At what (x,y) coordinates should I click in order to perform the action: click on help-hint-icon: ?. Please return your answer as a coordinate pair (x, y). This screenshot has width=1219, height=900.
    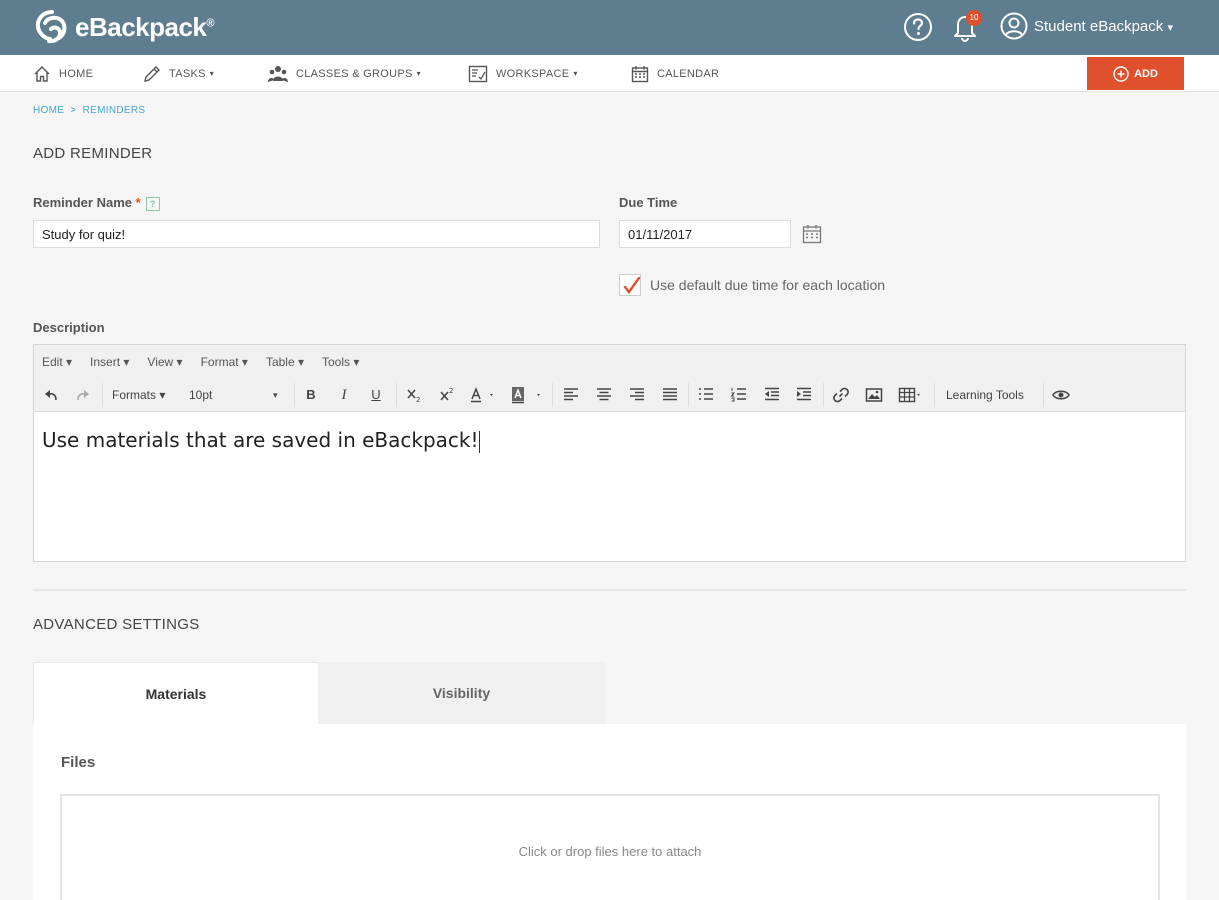
    Looking at the image, I should click on (152, 203).